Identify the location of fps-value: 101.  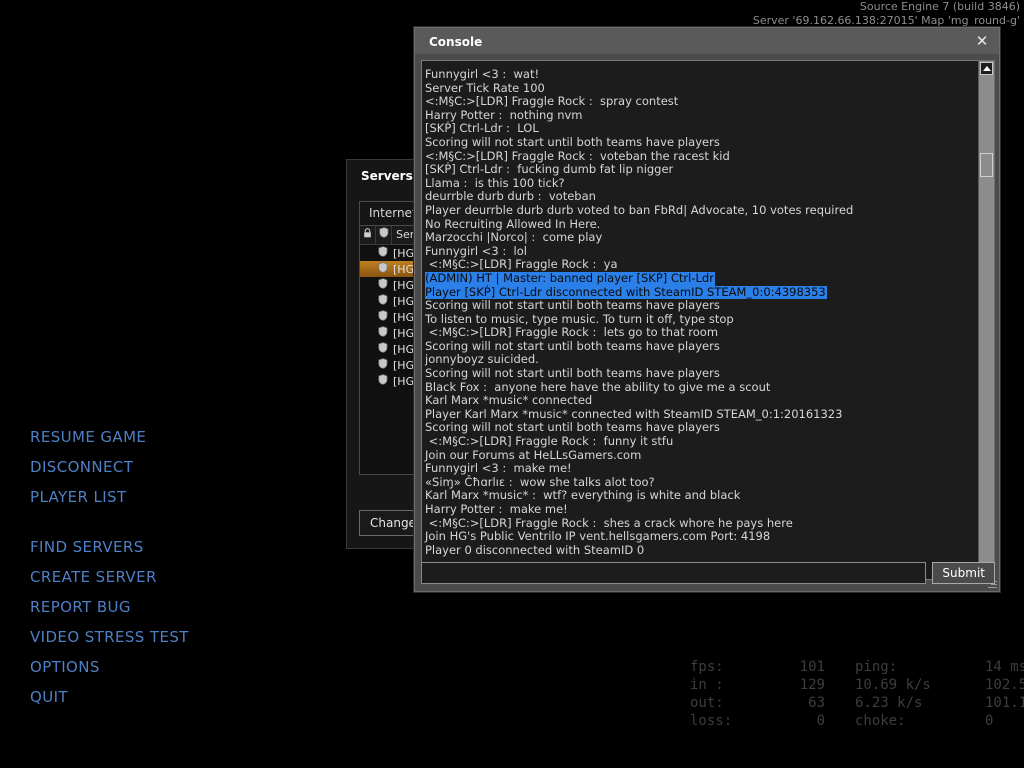
(812, 667).